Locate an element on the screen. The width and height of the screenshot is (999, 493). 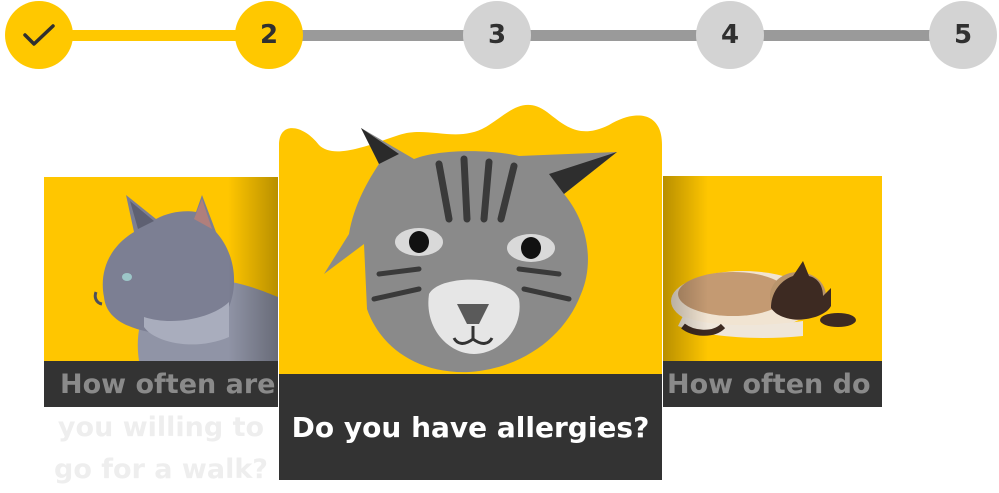
grey-cat-image is located at coordinates (161, 269).